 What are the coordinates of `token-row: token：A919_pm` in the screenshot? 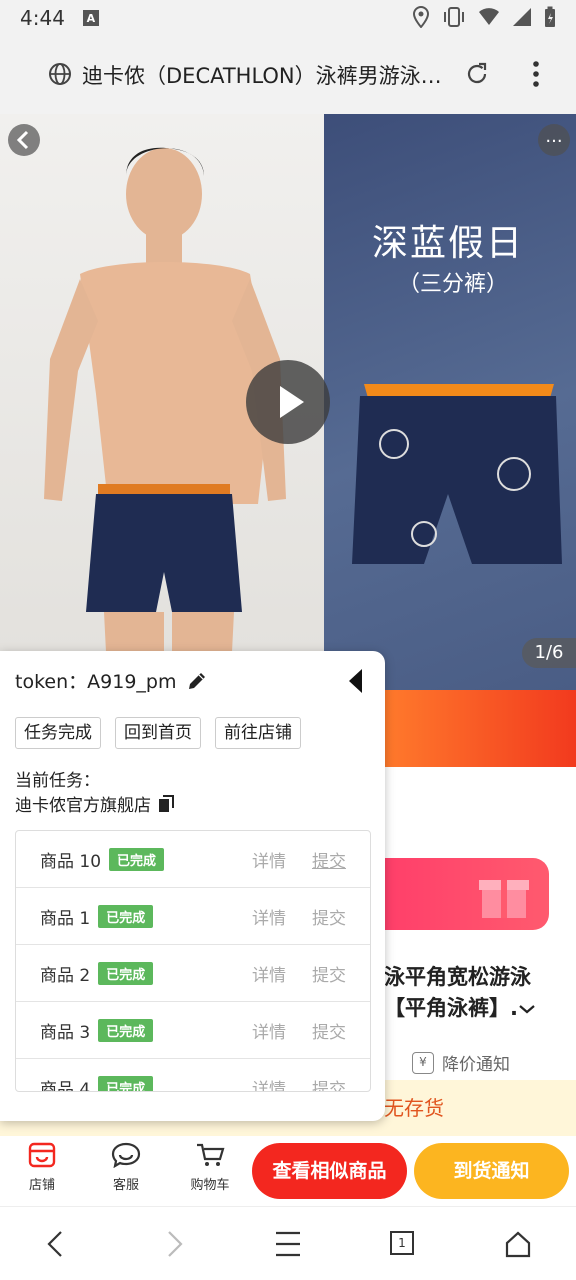 It's located at (111, 680).